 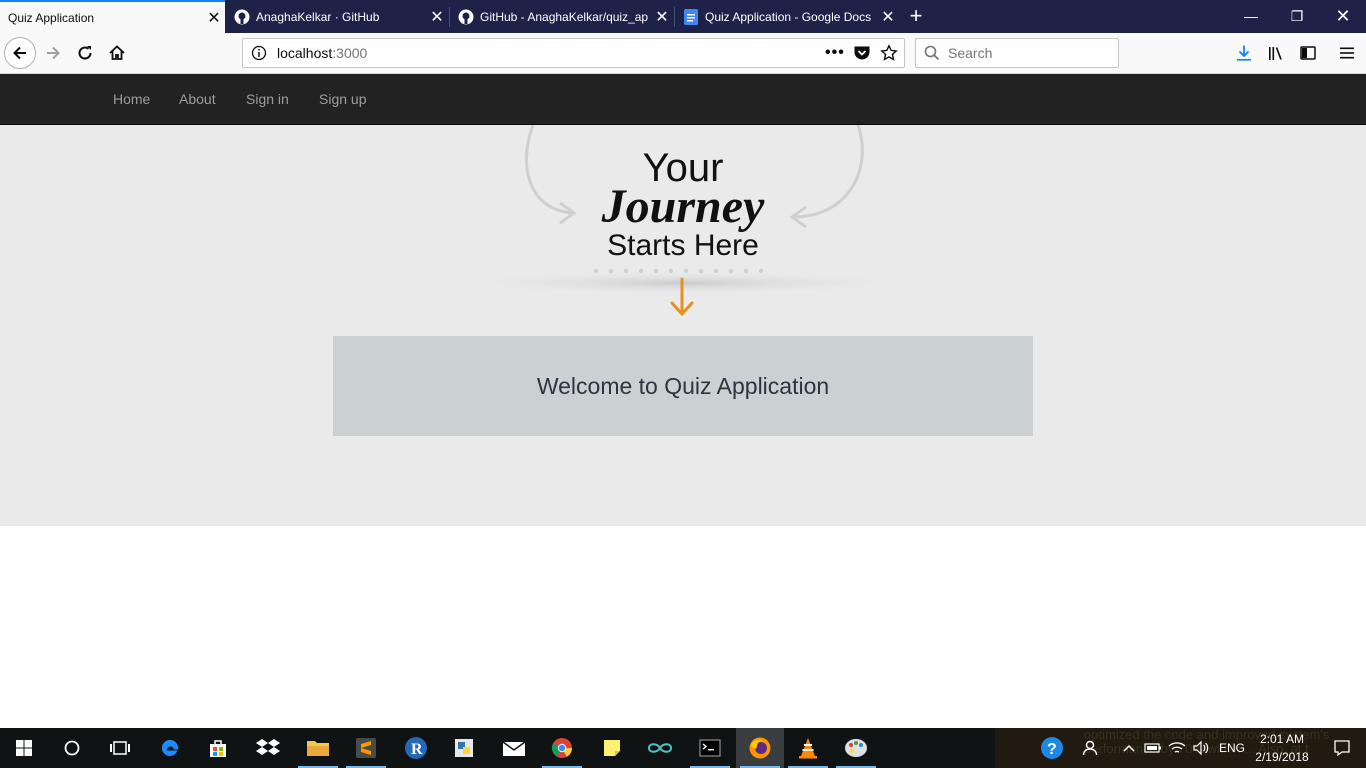 I want to click on edge-icon, so click(x=170, y=747).